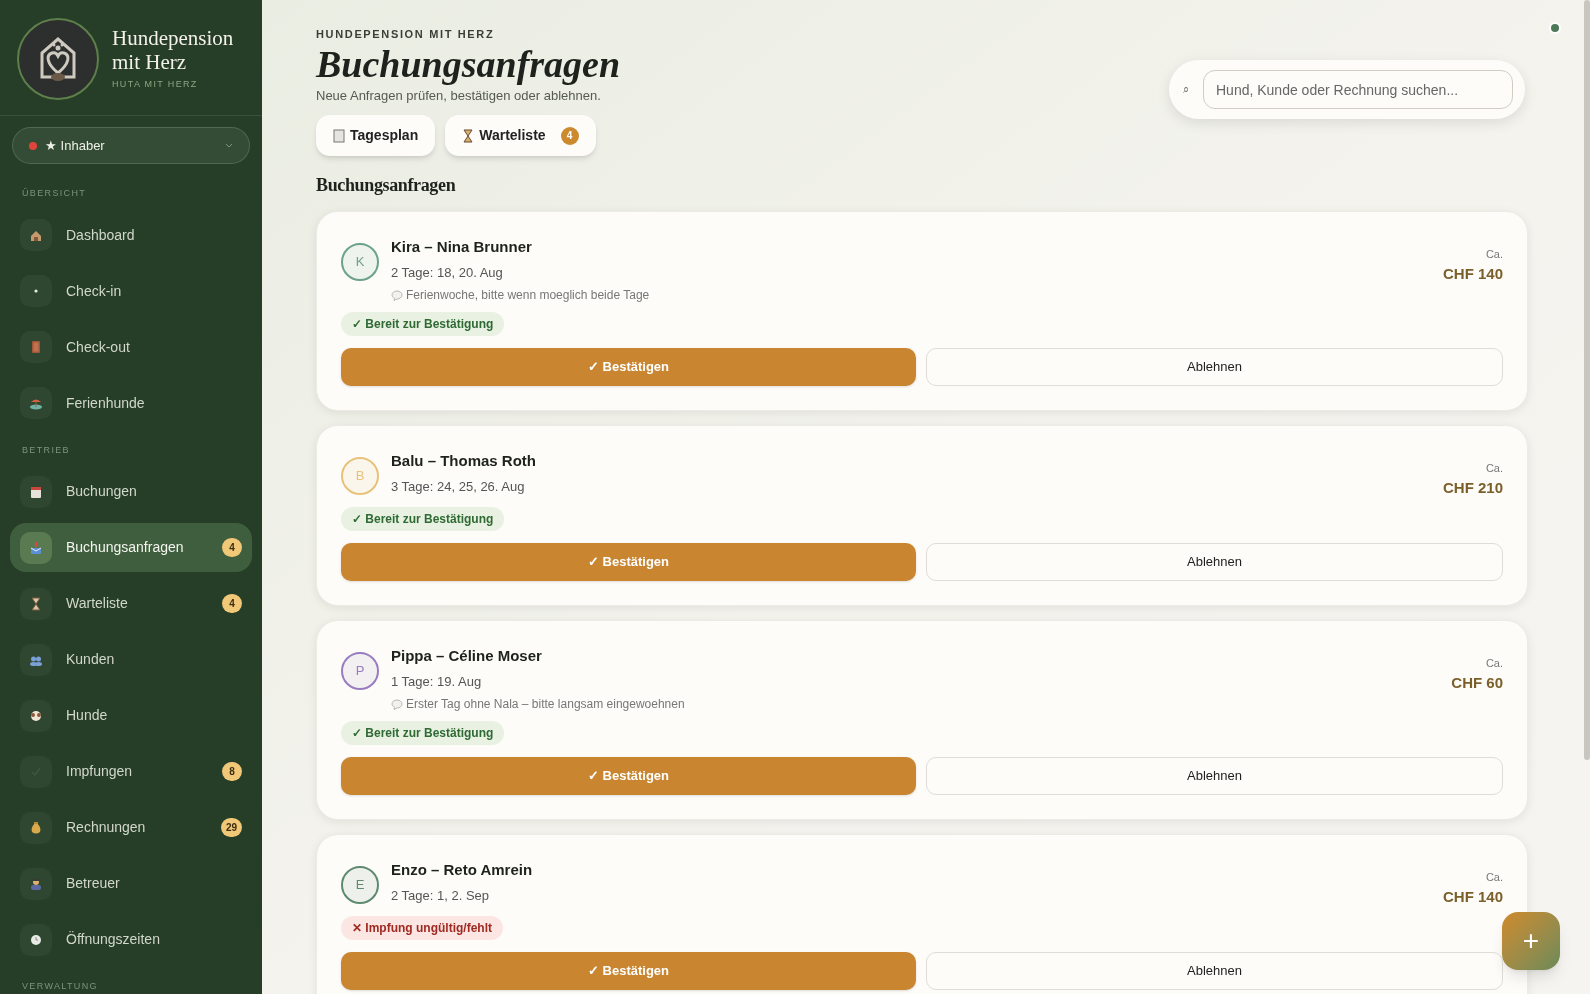  What do you see at coordinates (520, 135) in the screenshot?
I see `quick-tab: Warteliste 4` at bounding box center [520, 135].